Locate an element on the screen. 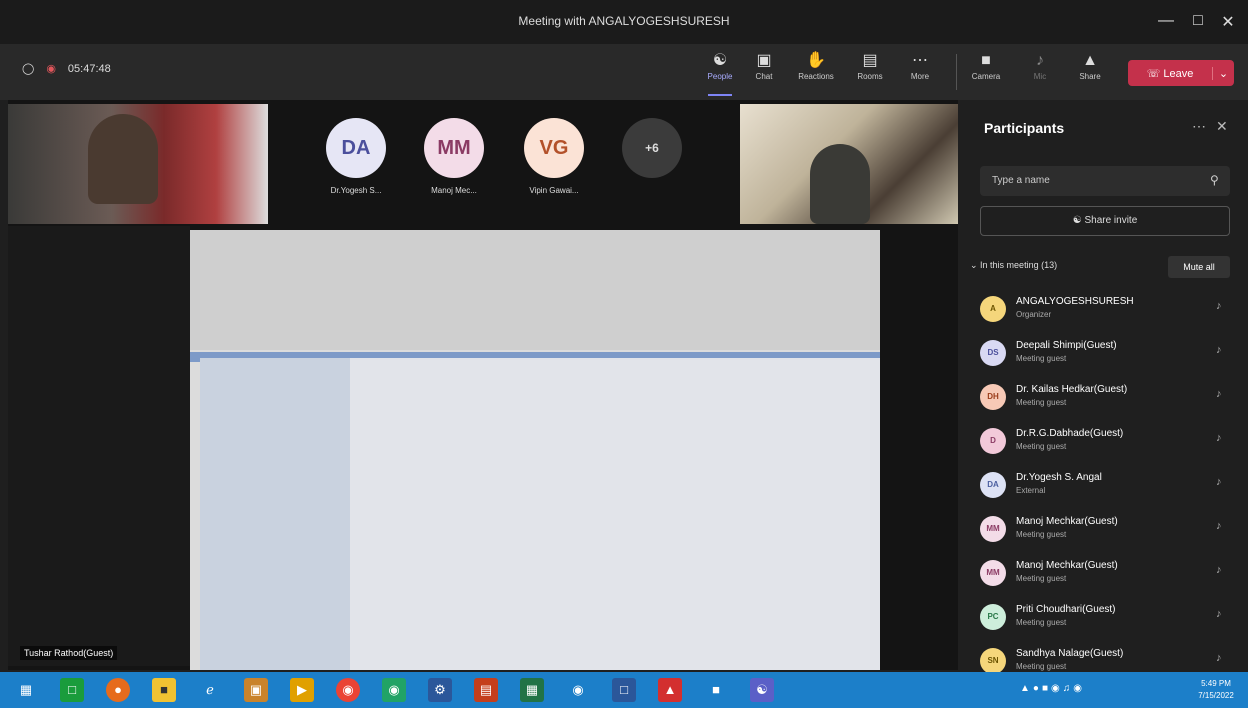 The image size is (1248, 708). mute-all-button: Mute all is located at coordinates (1199, 267).